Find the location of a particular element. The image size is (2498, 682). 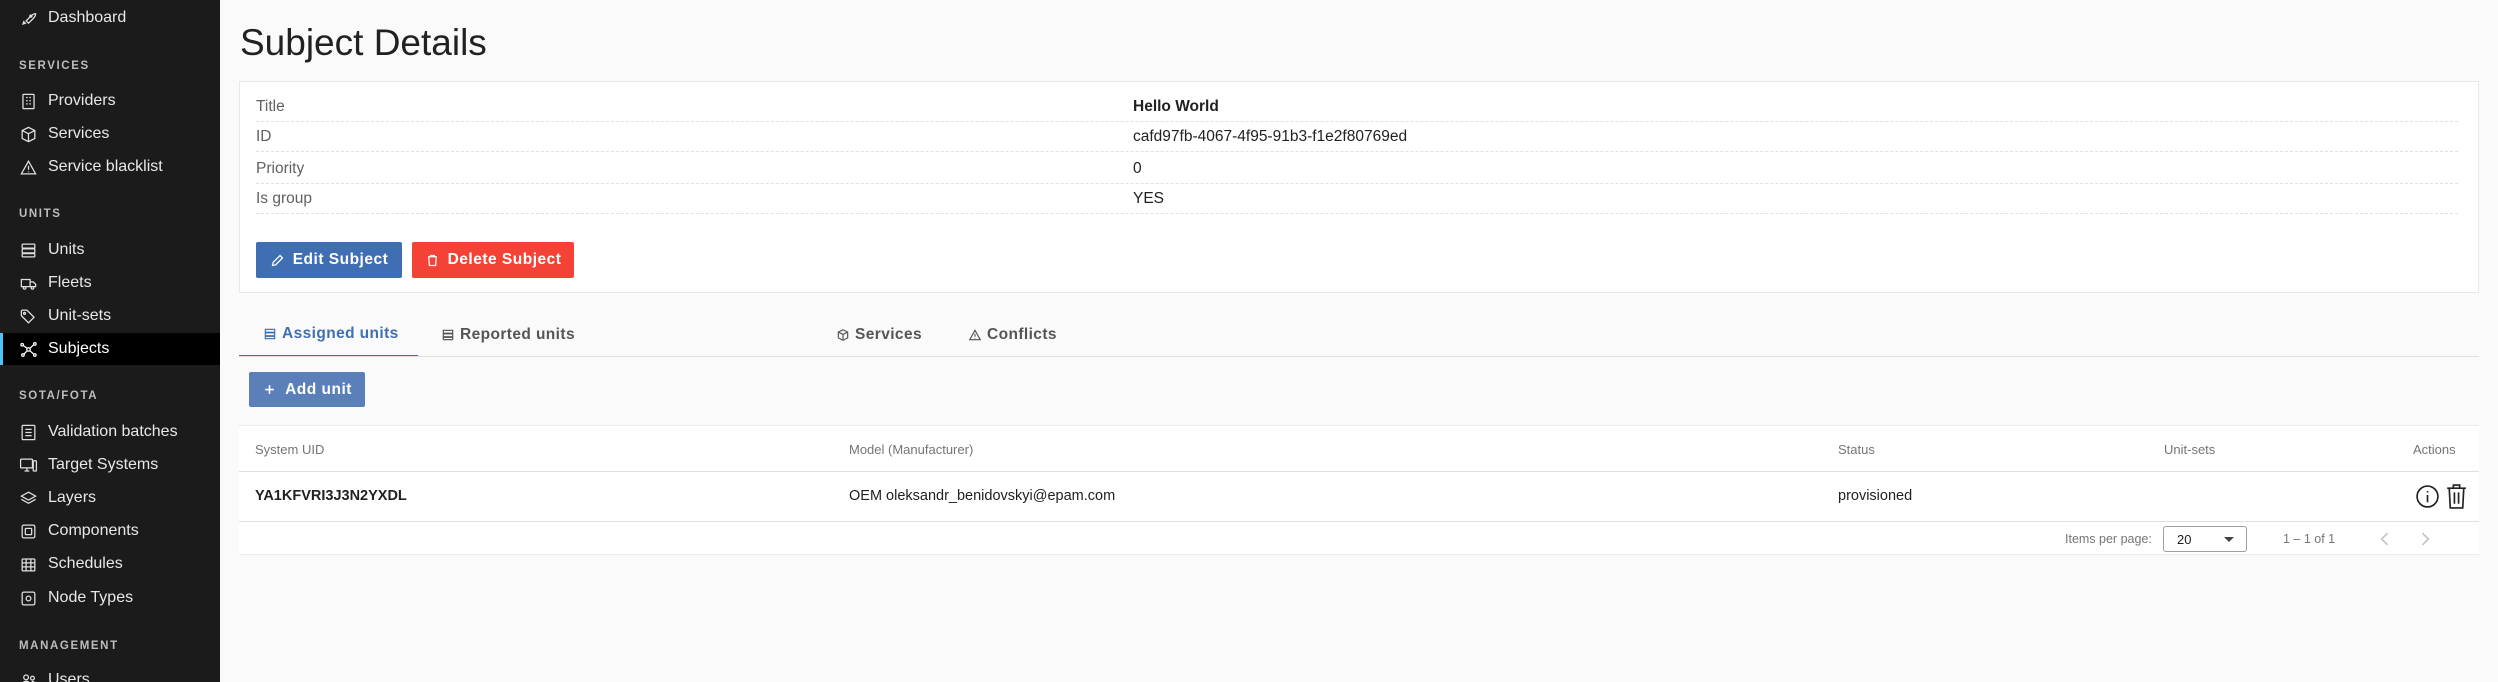

detail-row-priority: Priority 0 is located at coordinates (1357, 169).